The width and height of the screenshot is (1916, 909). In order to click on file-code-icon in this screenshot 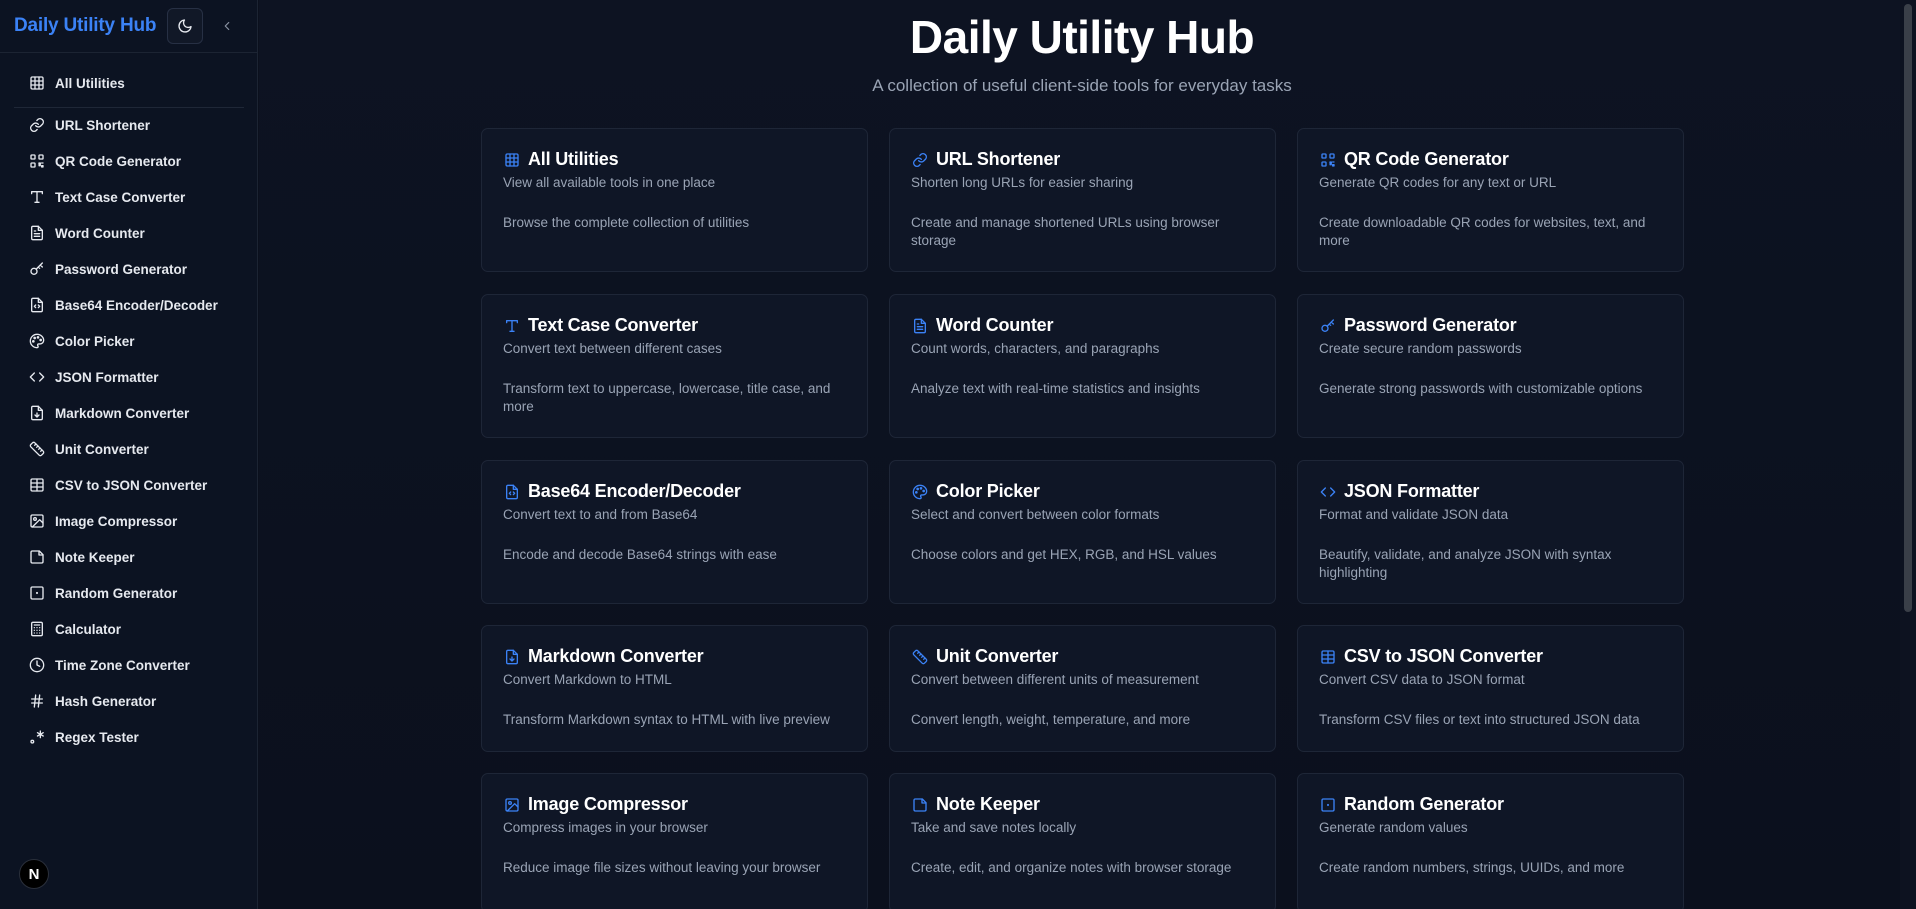, I will do `click(37, 305)`.